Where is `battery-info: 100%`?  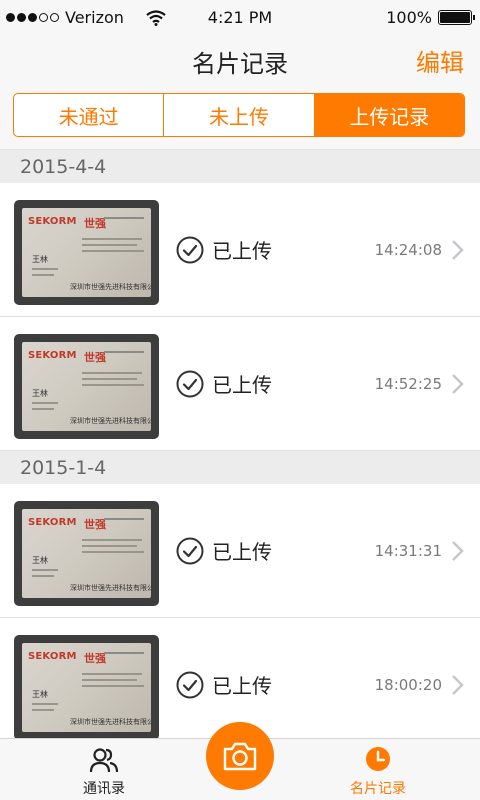
battery-info: 100% is located at coordinates (430, 17).